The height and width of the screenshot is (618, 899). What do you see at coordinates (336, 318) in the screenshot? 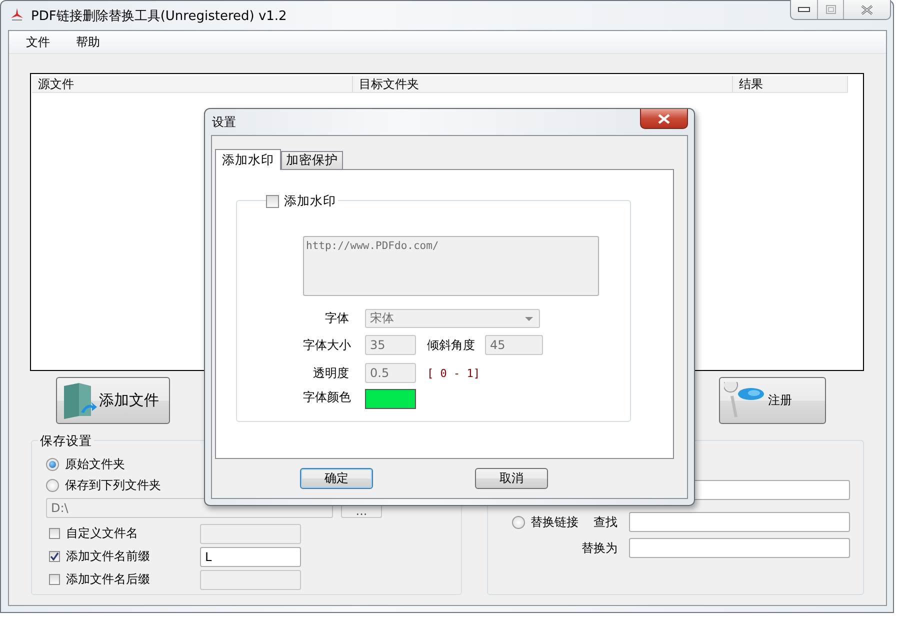
I see `field-label: 字体` at bounding box center [336, 318].